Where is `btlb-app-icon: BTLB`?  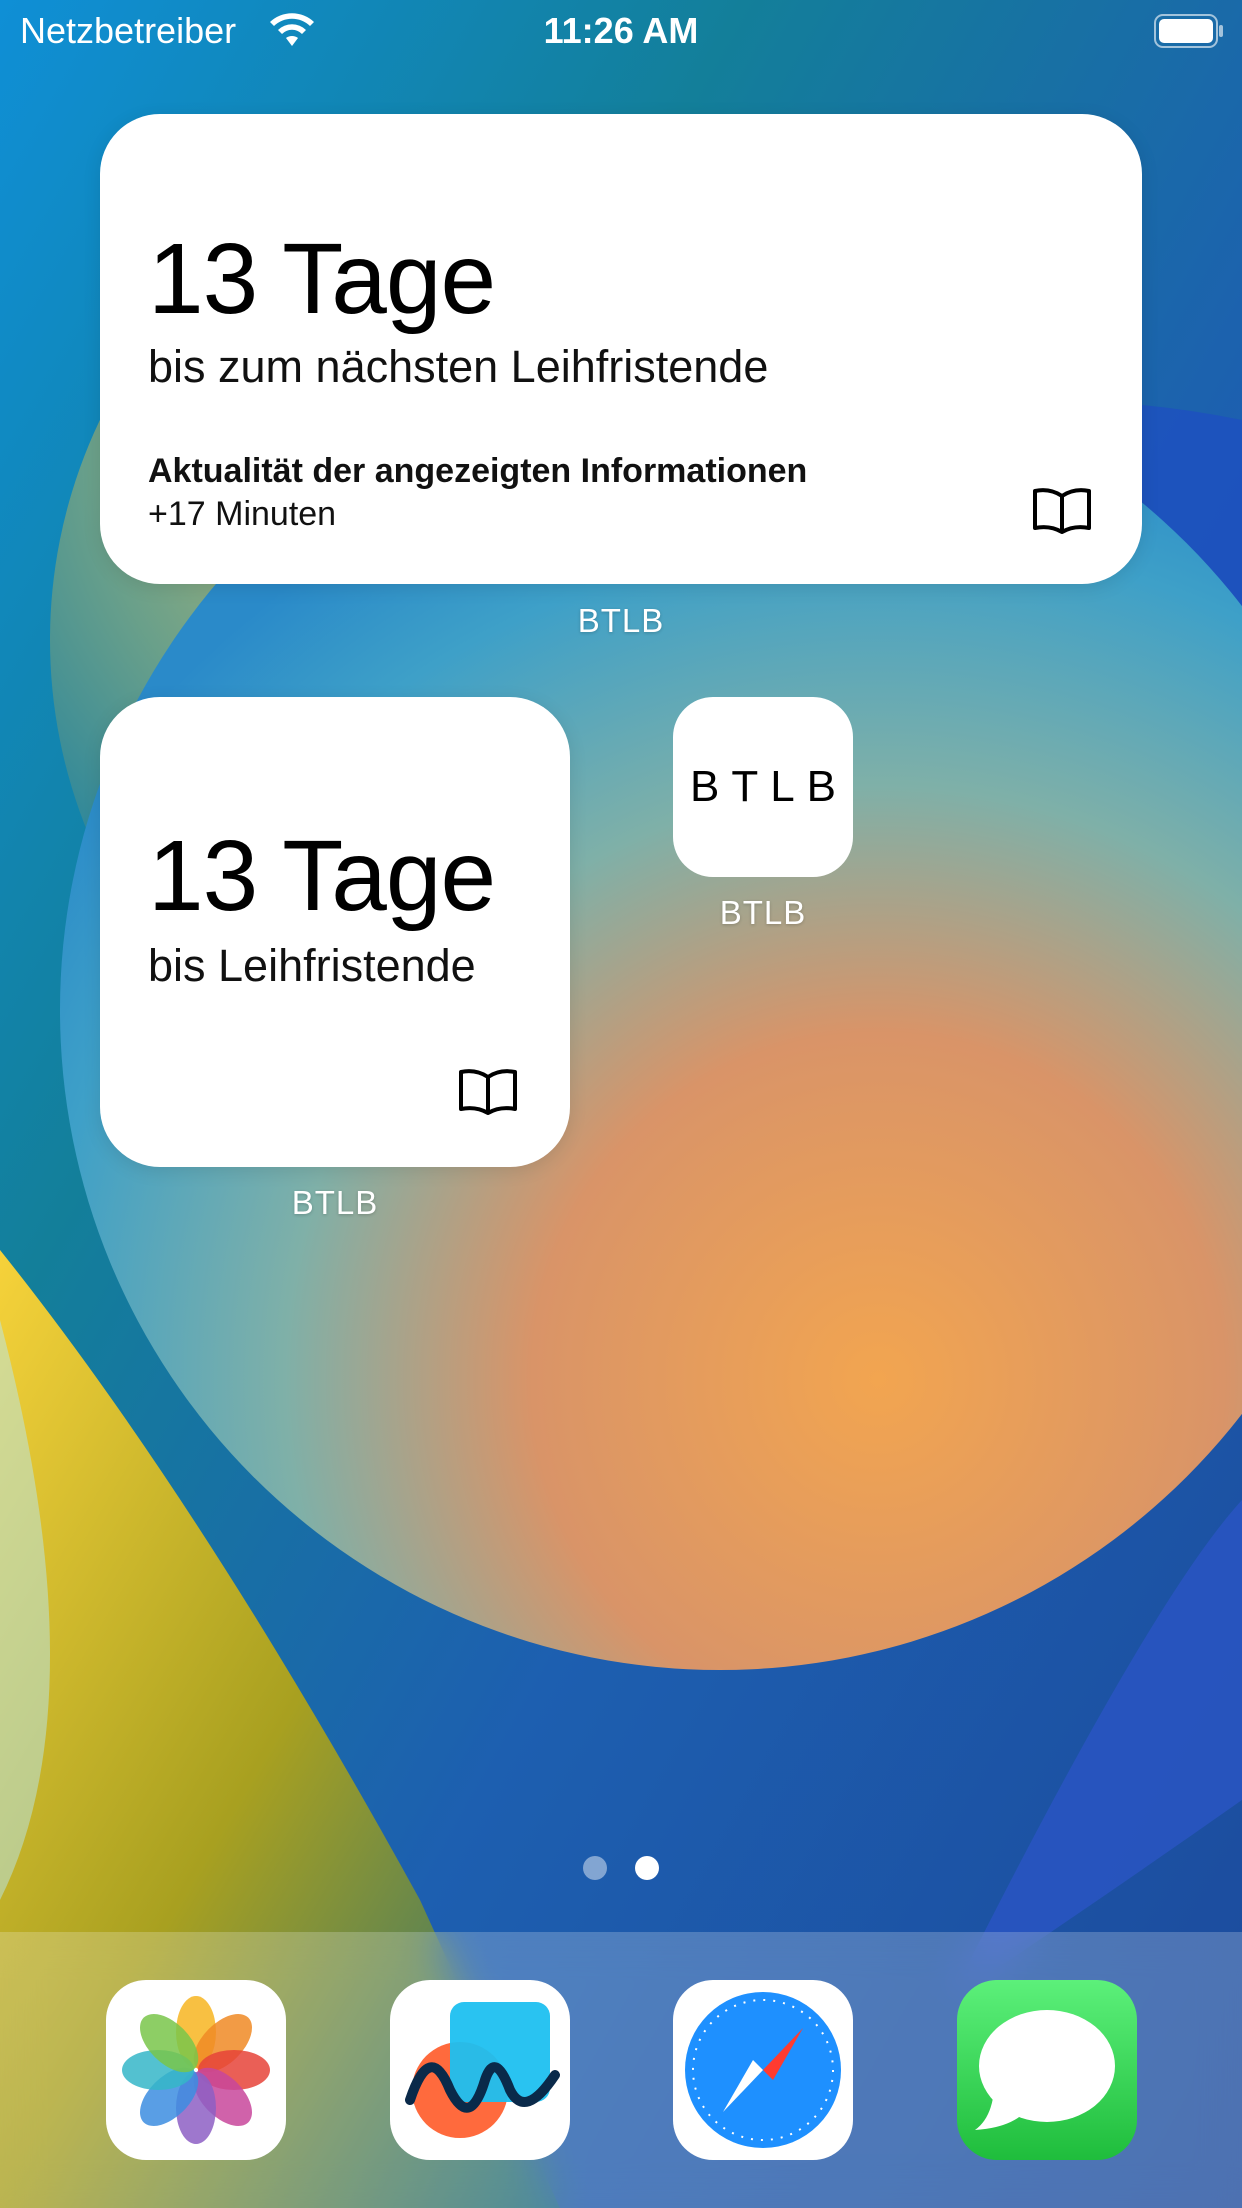 btlb-app-icon: BTLB is located at coordinates (763, 787).